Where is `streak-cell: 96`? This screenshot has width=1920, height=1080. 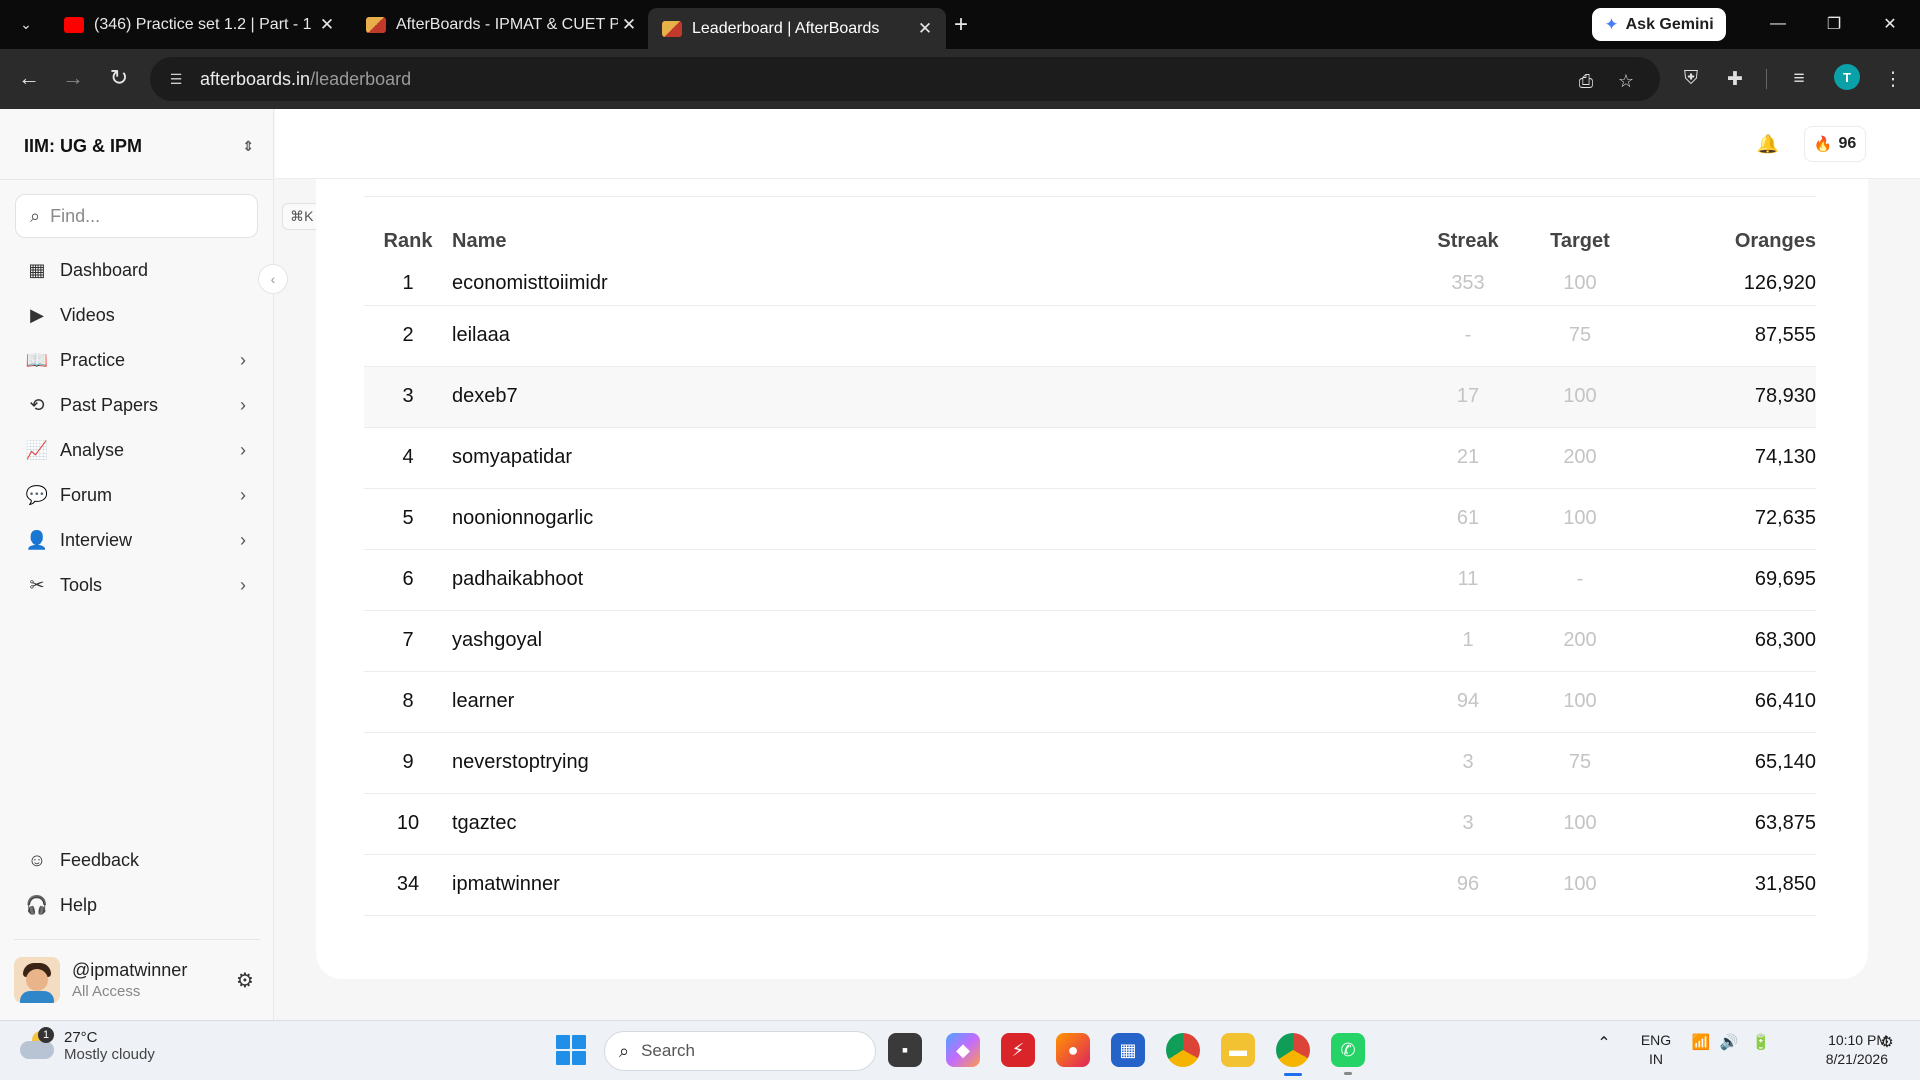 streak-cell: 96 is located at coordinates (1468, 885).